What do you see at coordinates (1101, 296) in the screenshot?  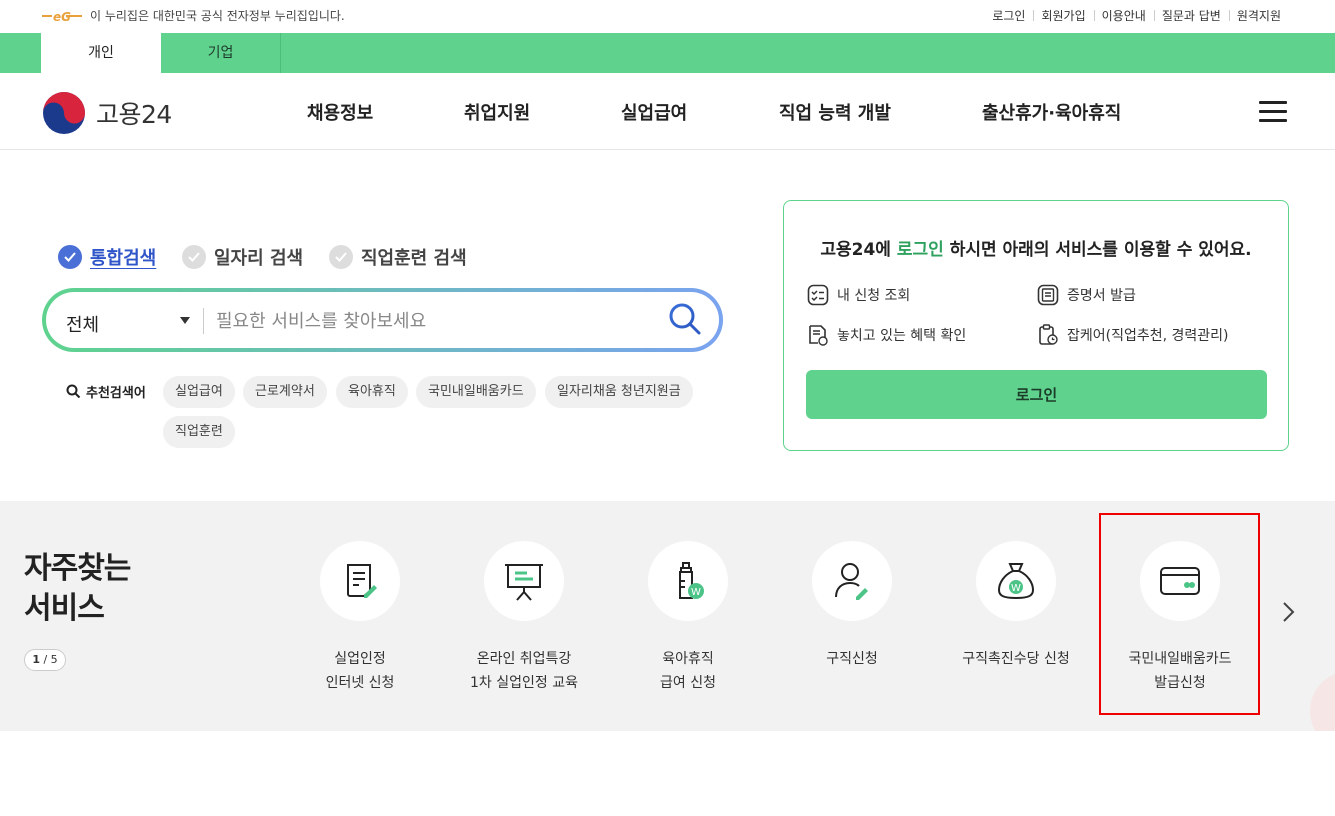 I see `service-label: 증명서 발급` at bounding box center [1101, 296].